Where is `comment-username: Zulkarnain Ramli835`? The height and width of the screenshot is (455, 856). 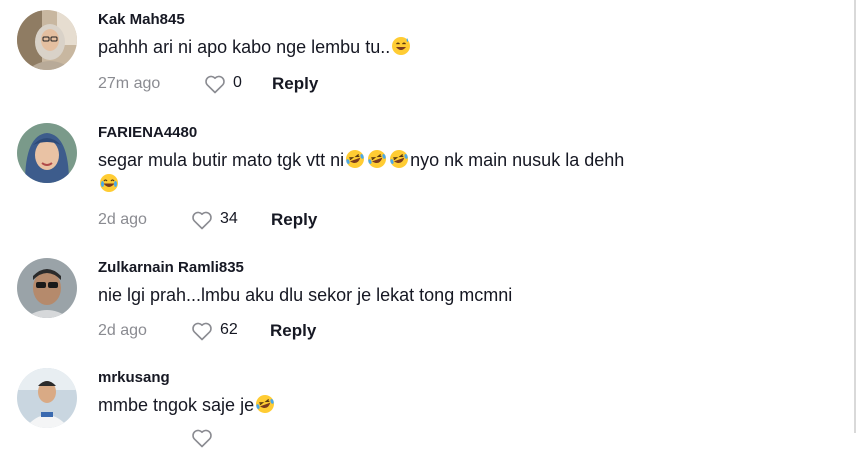 comment-username: Zulkarnain Ramli835 is located at coordinates (448, 268).